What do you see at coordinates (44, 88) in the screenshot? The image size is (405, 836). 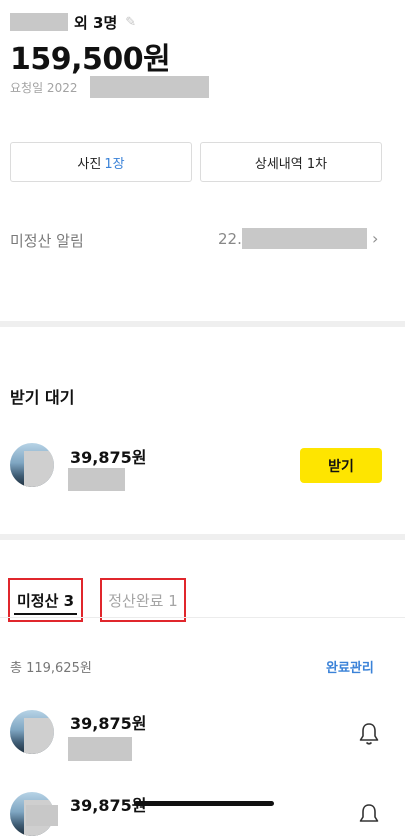 I see `request-date: 요청일 2022` at bounding box center [44, 88].